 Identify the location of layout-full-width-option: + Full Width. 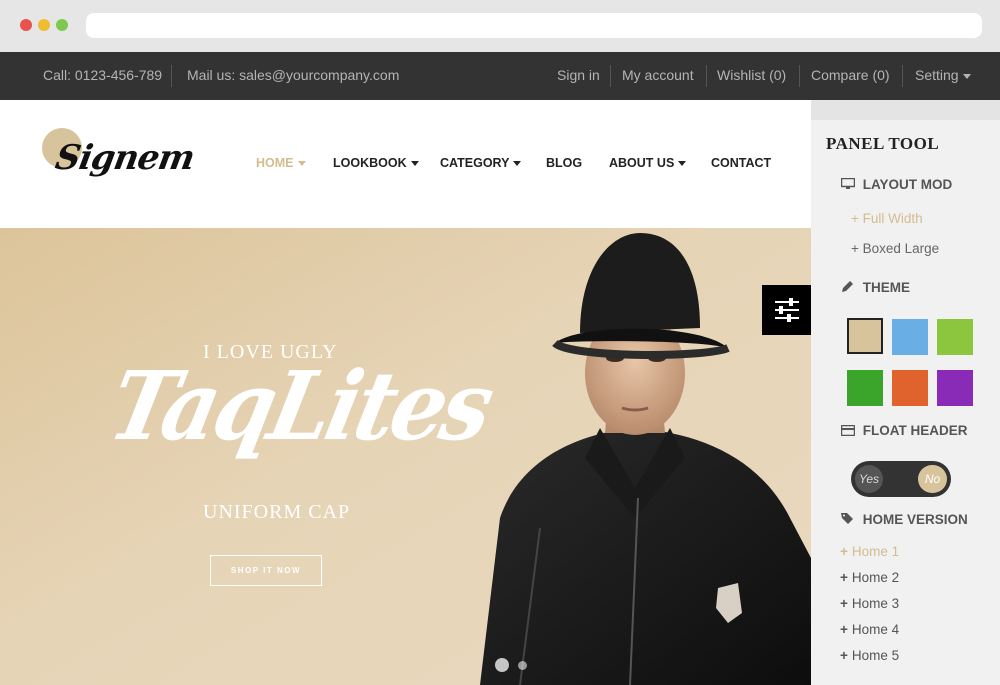
(887, 218).